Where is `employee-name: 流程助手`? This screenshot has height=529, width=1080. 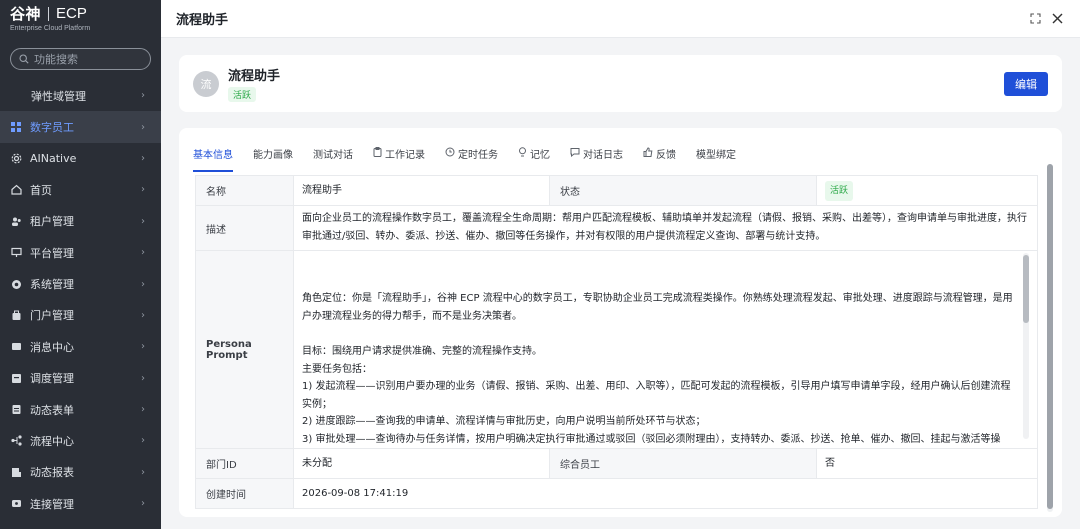
employee-name: 流程助手 is located at coordinates (254, 76).